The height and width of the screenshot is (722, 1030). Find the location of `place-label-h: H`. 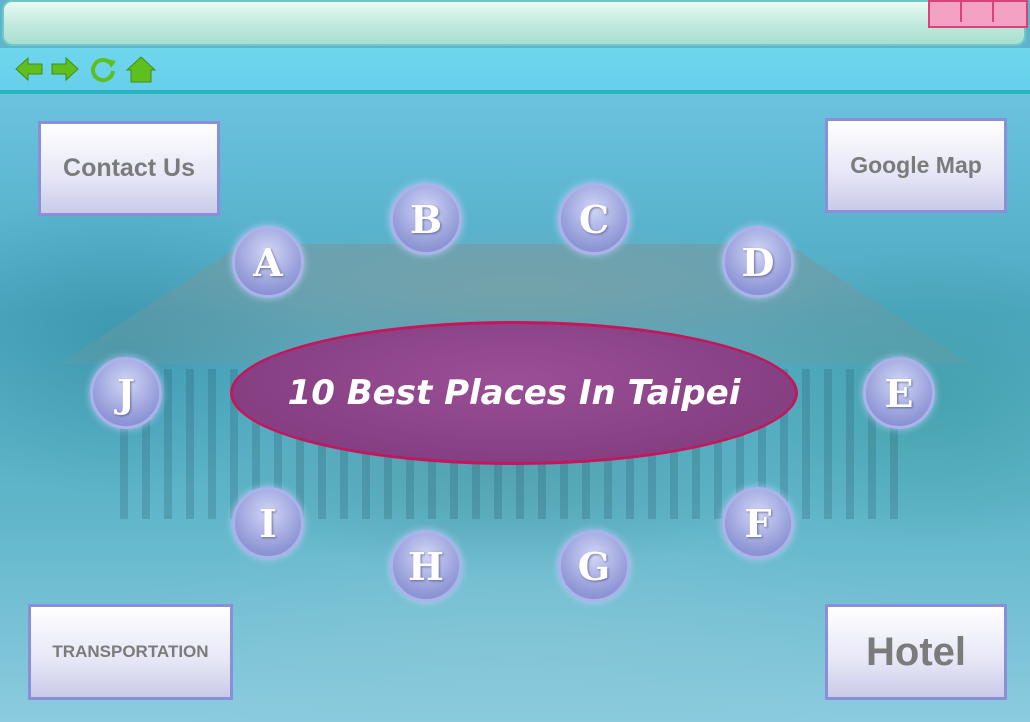

place-label-h: H is located at coordinates (426, 566).